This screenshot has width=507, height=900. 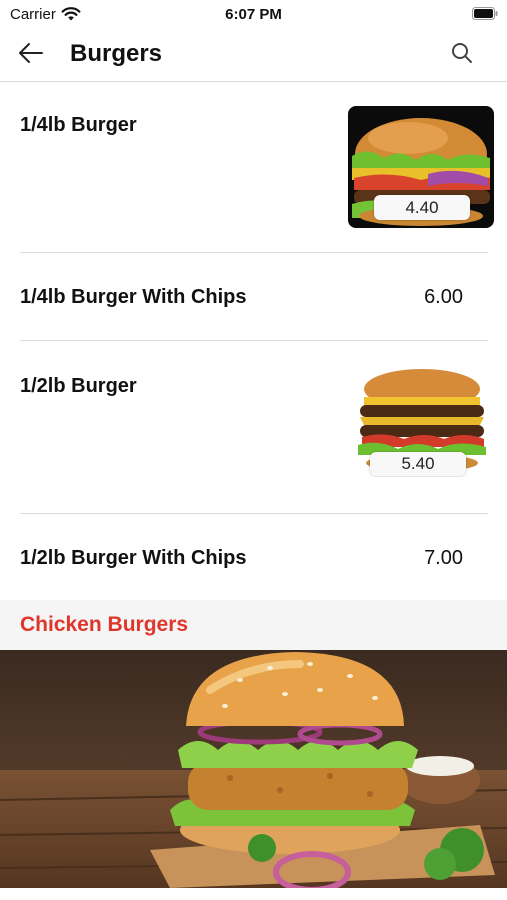 I want to click on arrow-left-icon, so click(x=31, y=53).